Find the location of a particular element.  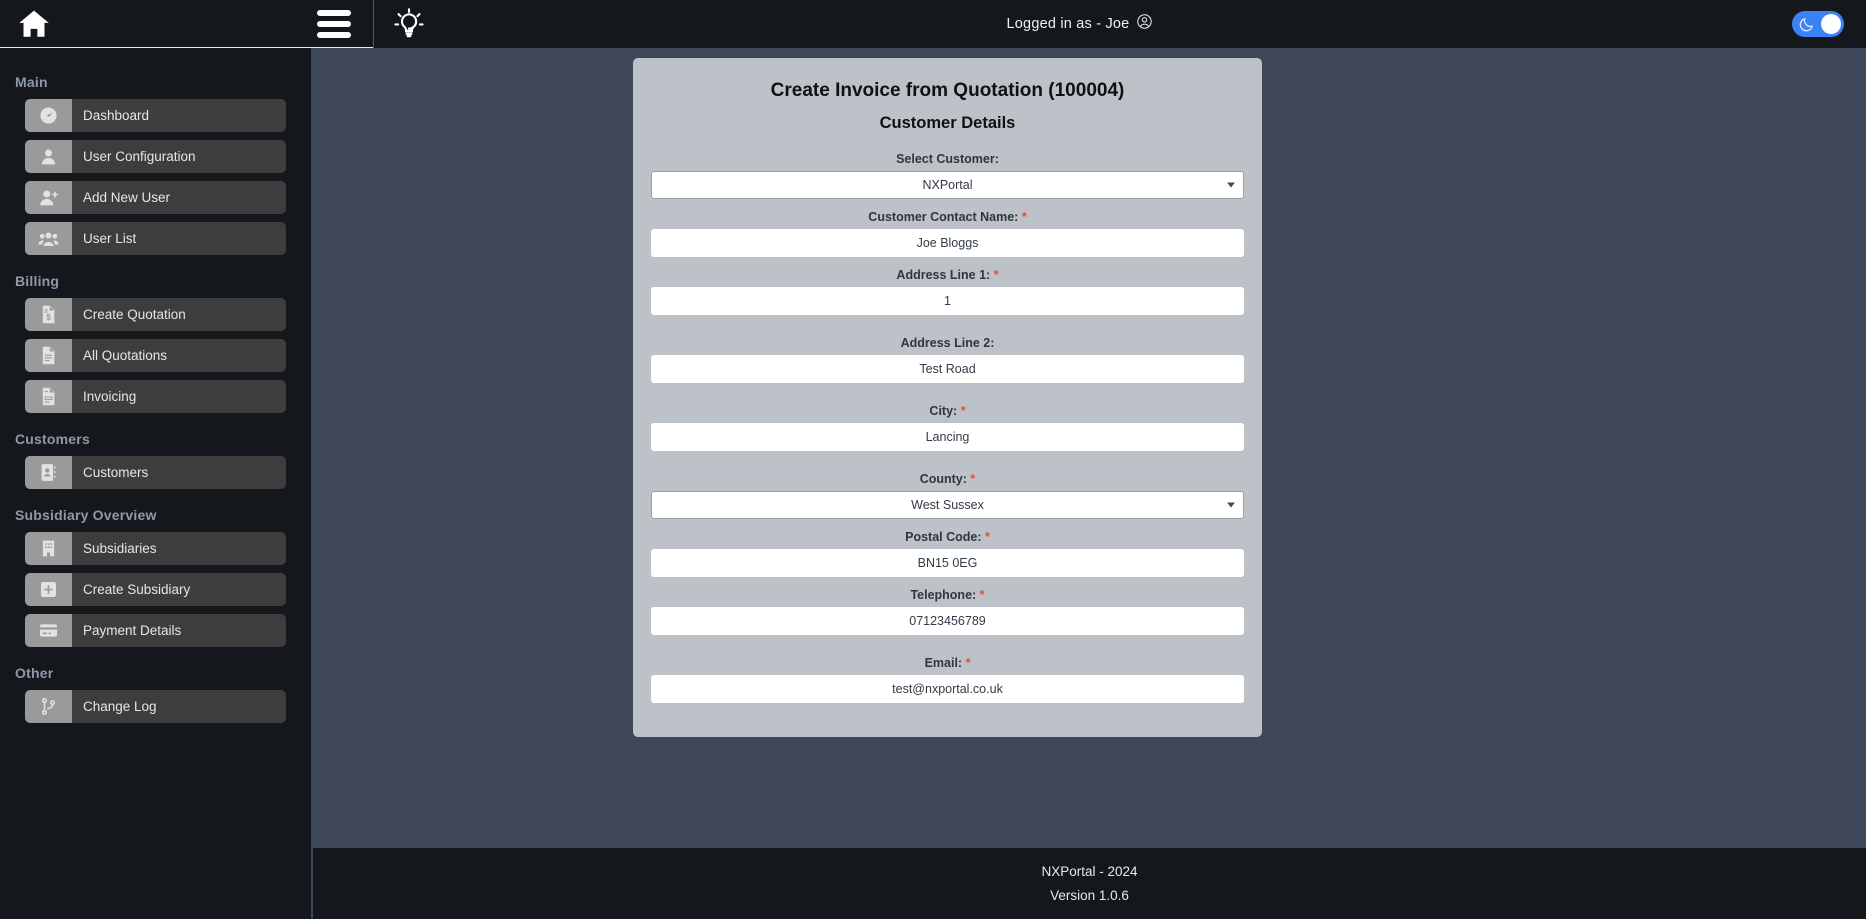

nav-group-title-other: Other is located at coordinates (34, 673).